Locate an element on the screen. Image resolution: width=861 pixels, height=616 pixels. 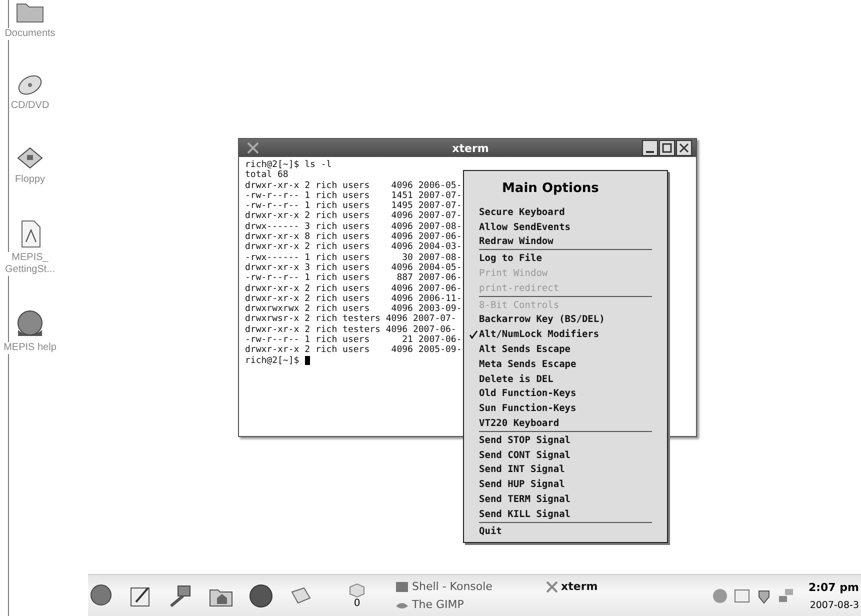
terminal-prompt: rich@2[~]$ is located at coordinates (272, 361).